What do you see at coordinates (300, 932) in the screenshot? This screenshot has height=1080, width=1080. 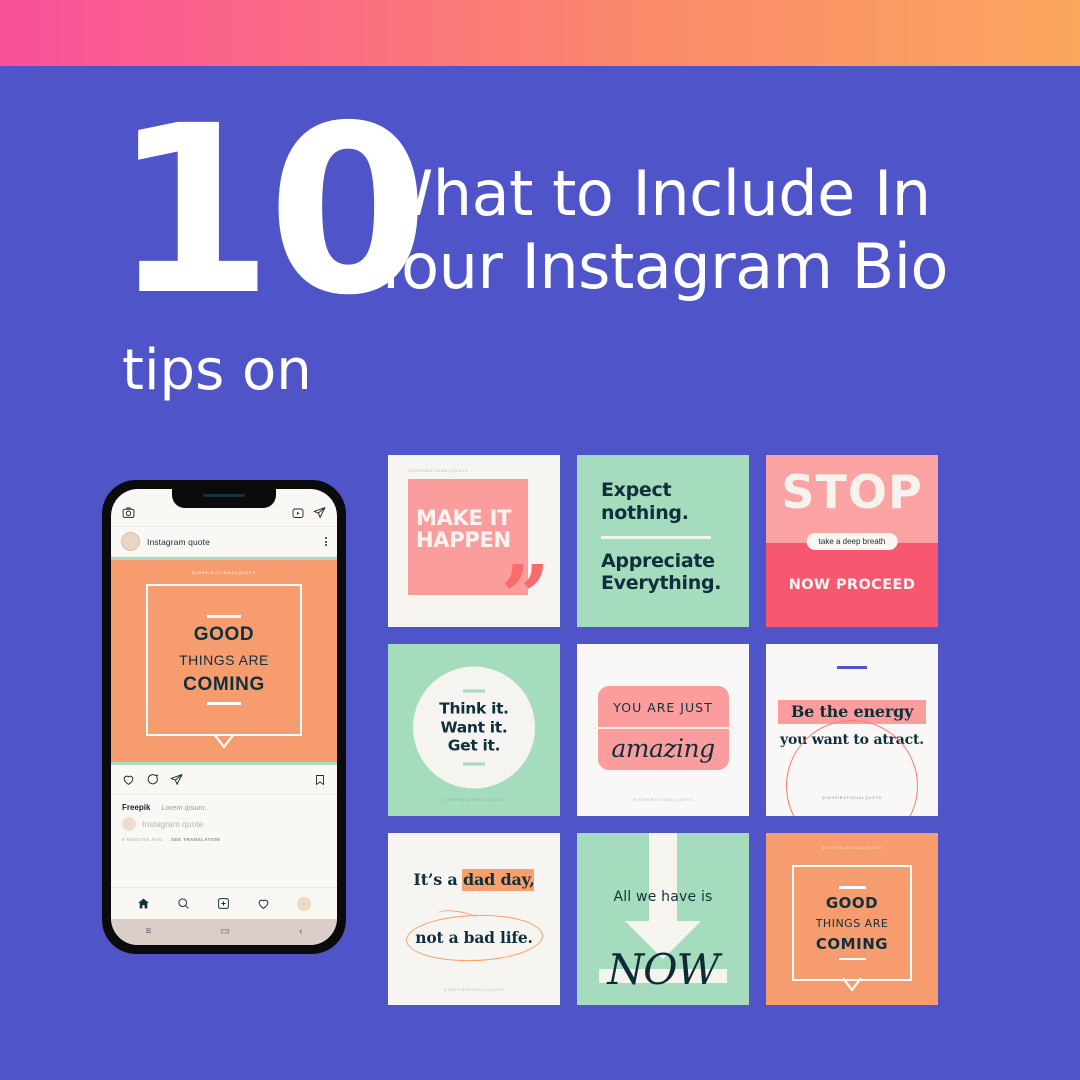 I see `back-button: ‹` at bounding box center [300, 932].